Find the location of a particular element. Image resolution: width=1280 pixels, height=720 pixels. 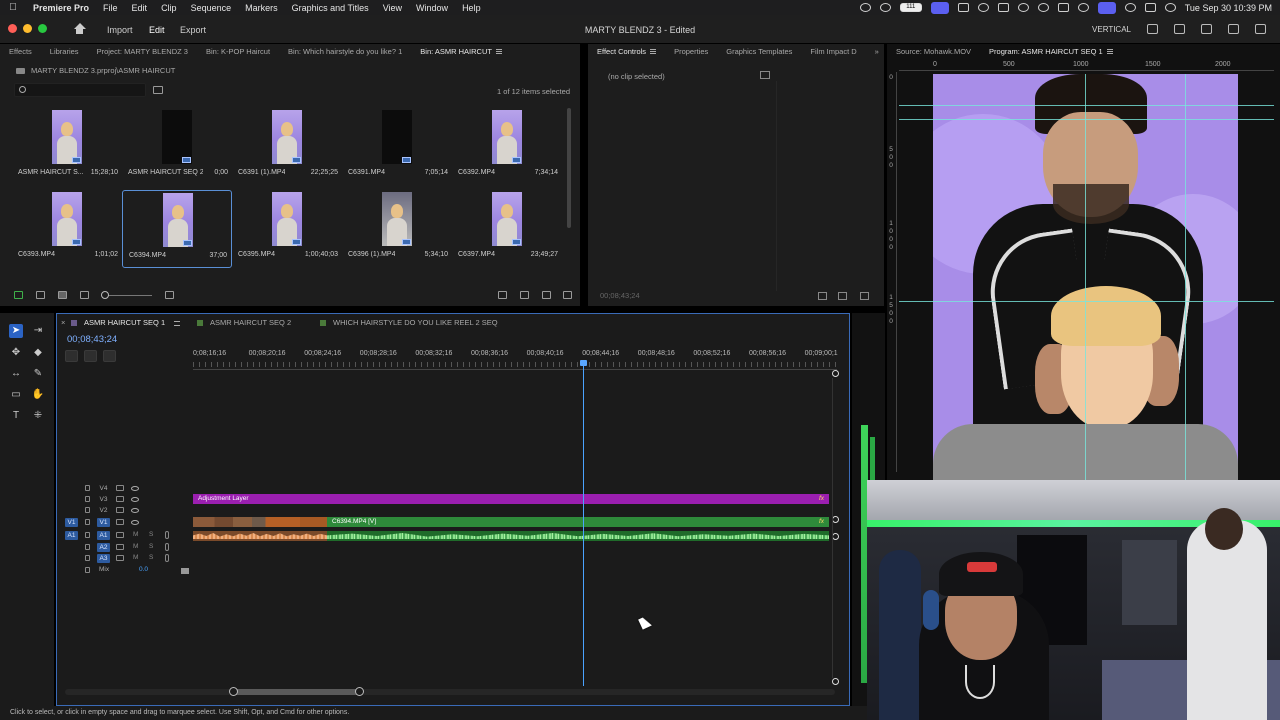

tabs-overflow-icon: » is located at coordinates (877, 51).